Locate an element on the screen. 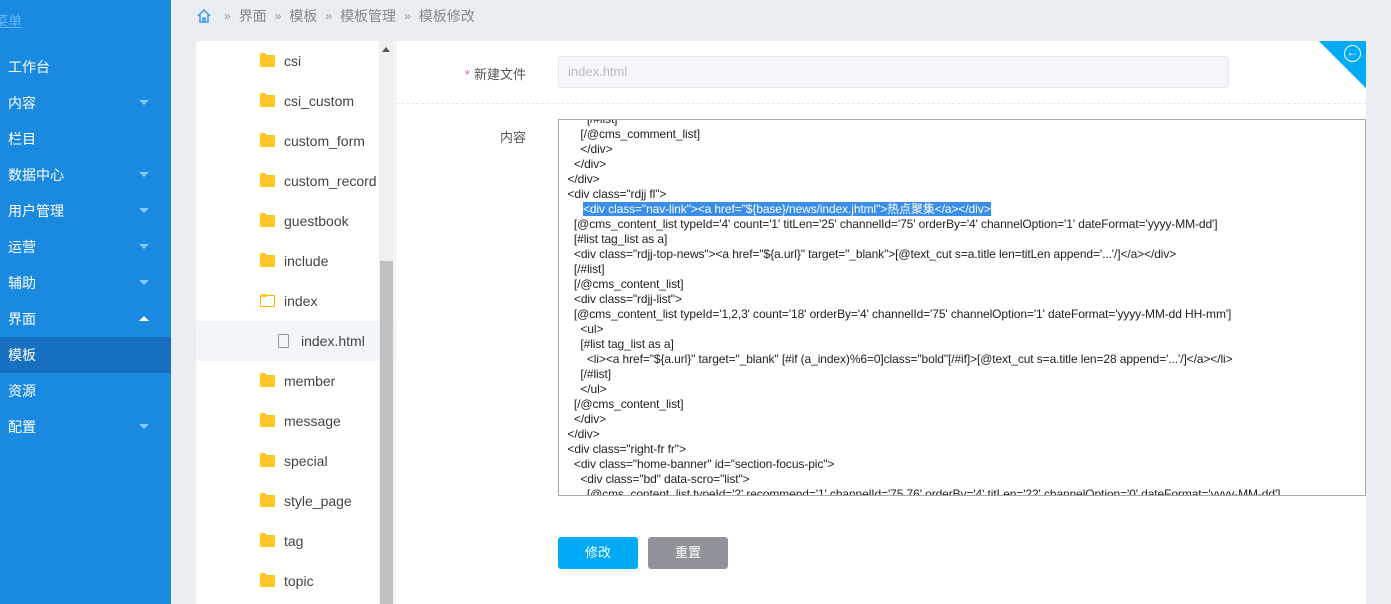 The image size is (1391, 604). filename-input: index.html is located at coordinates (893, 72).